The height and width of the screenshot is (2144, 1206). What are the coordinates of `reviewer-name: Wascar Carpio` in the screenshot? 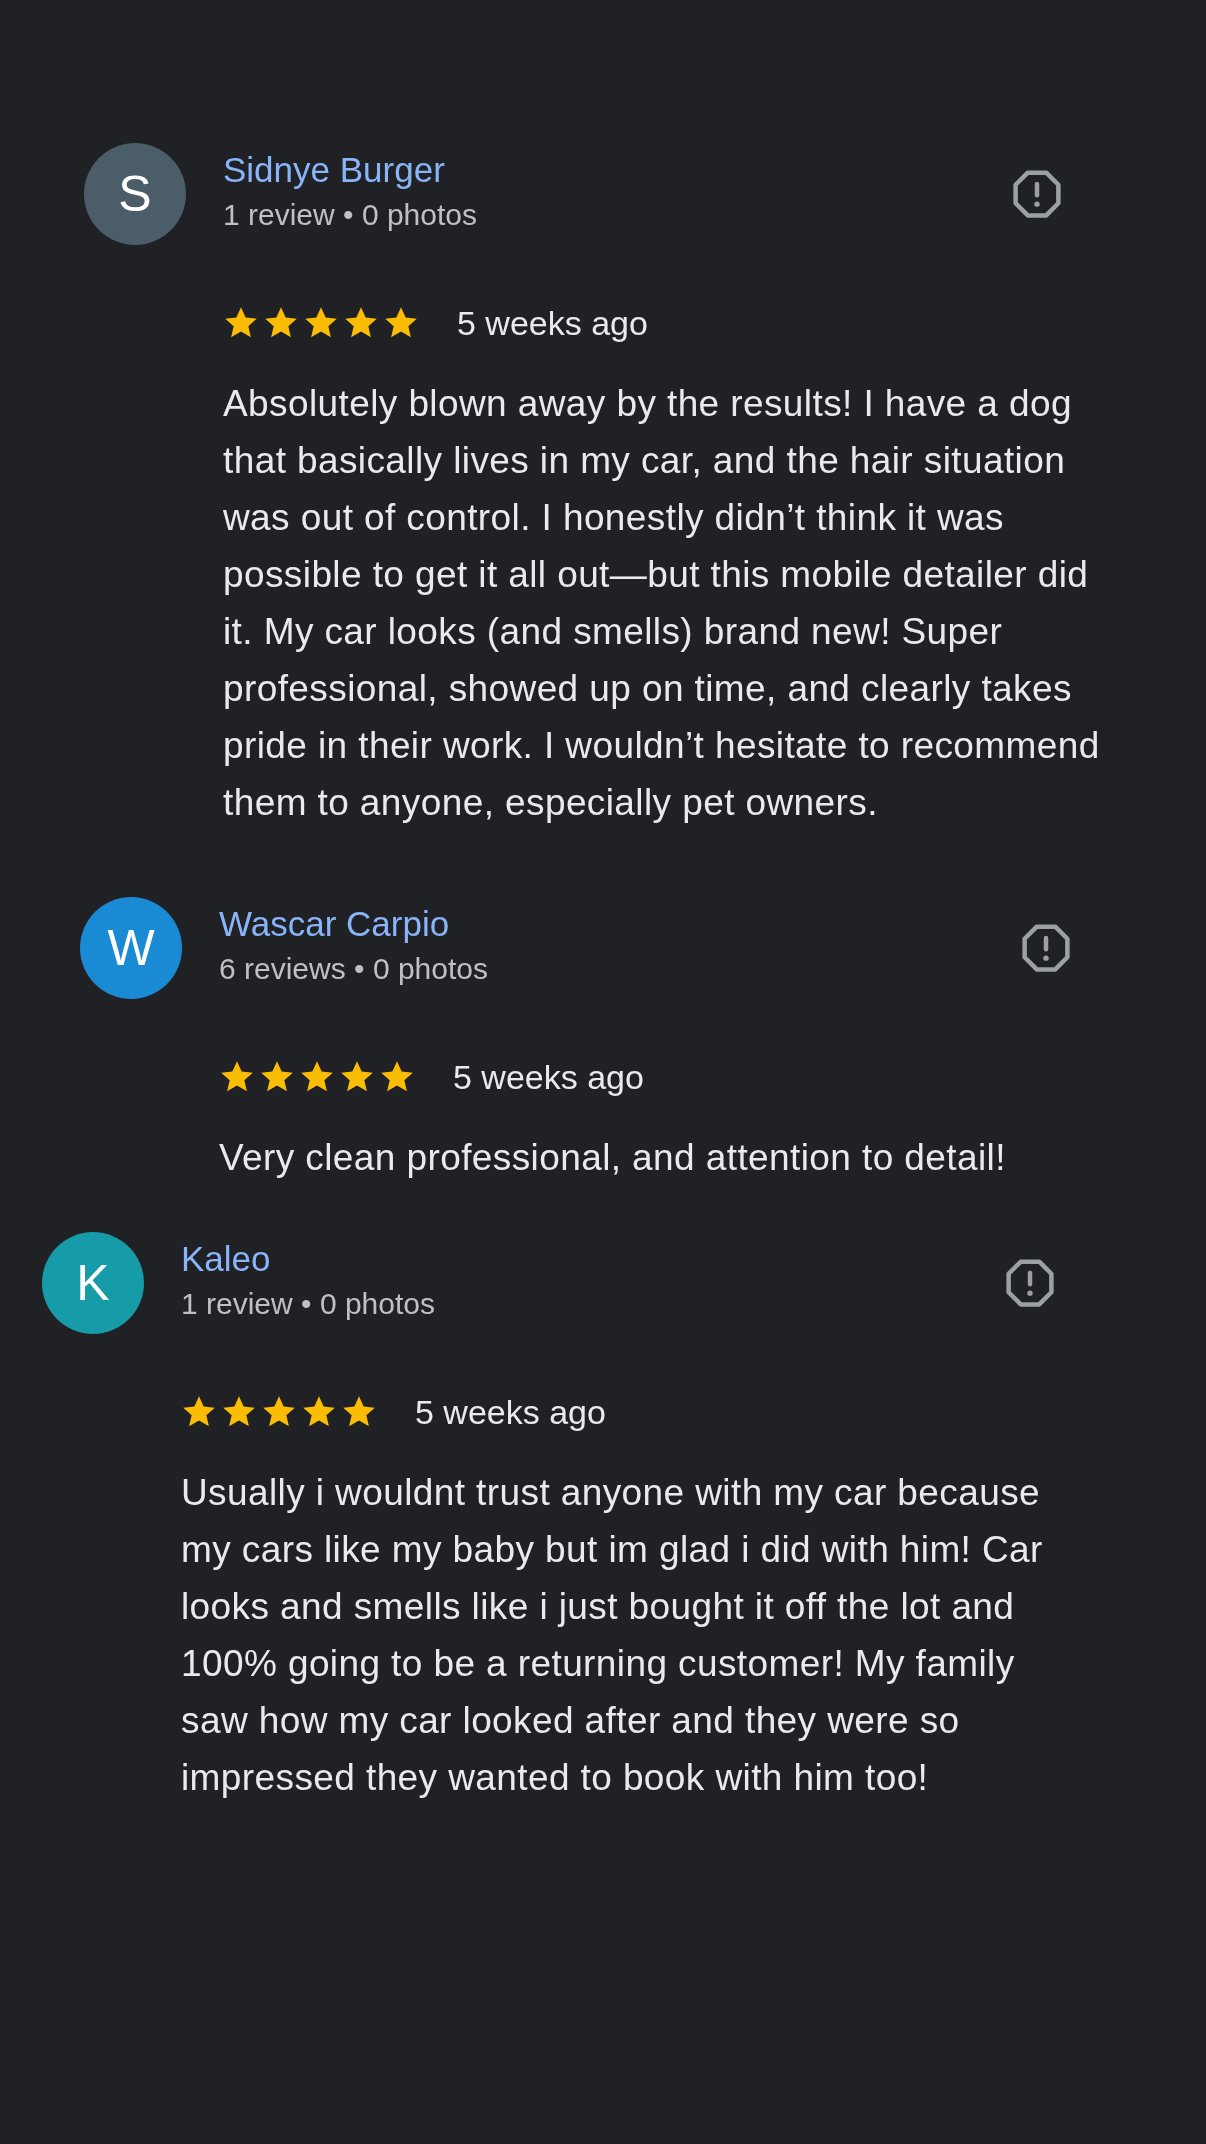 It's located at (600, 924).